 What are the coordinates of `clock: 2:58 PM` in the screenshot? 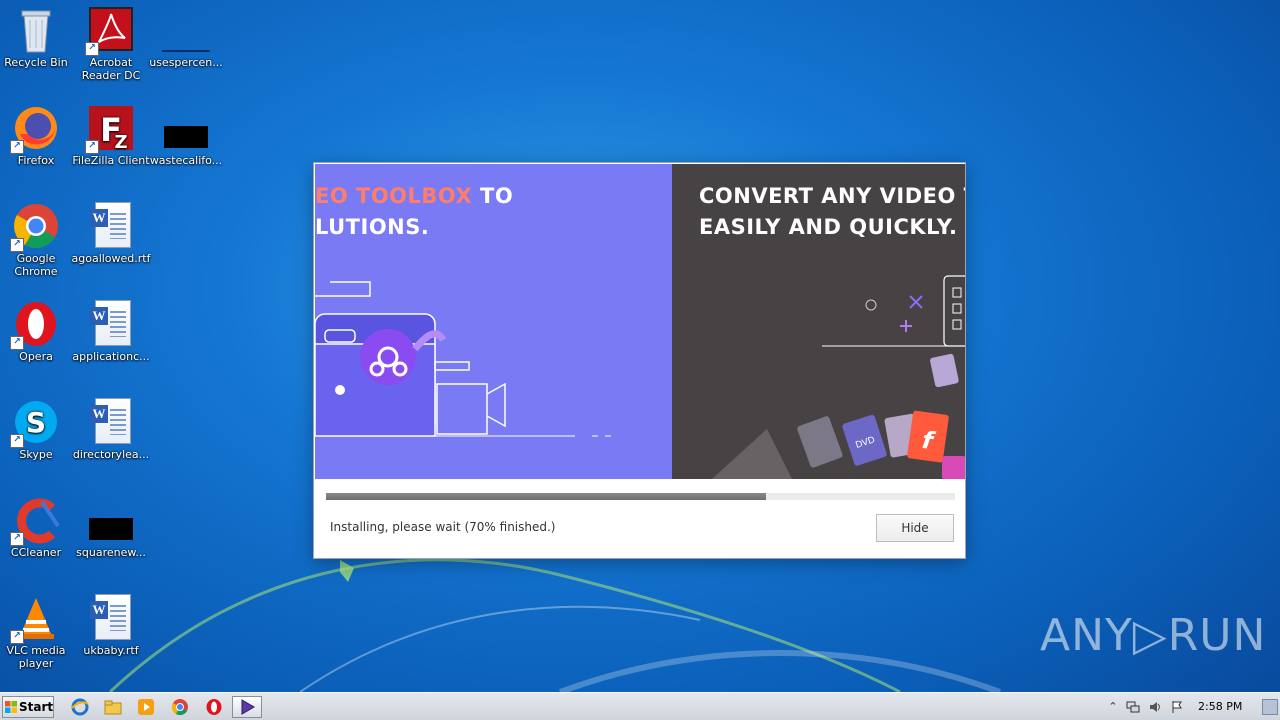 It's located at (1220, 706).